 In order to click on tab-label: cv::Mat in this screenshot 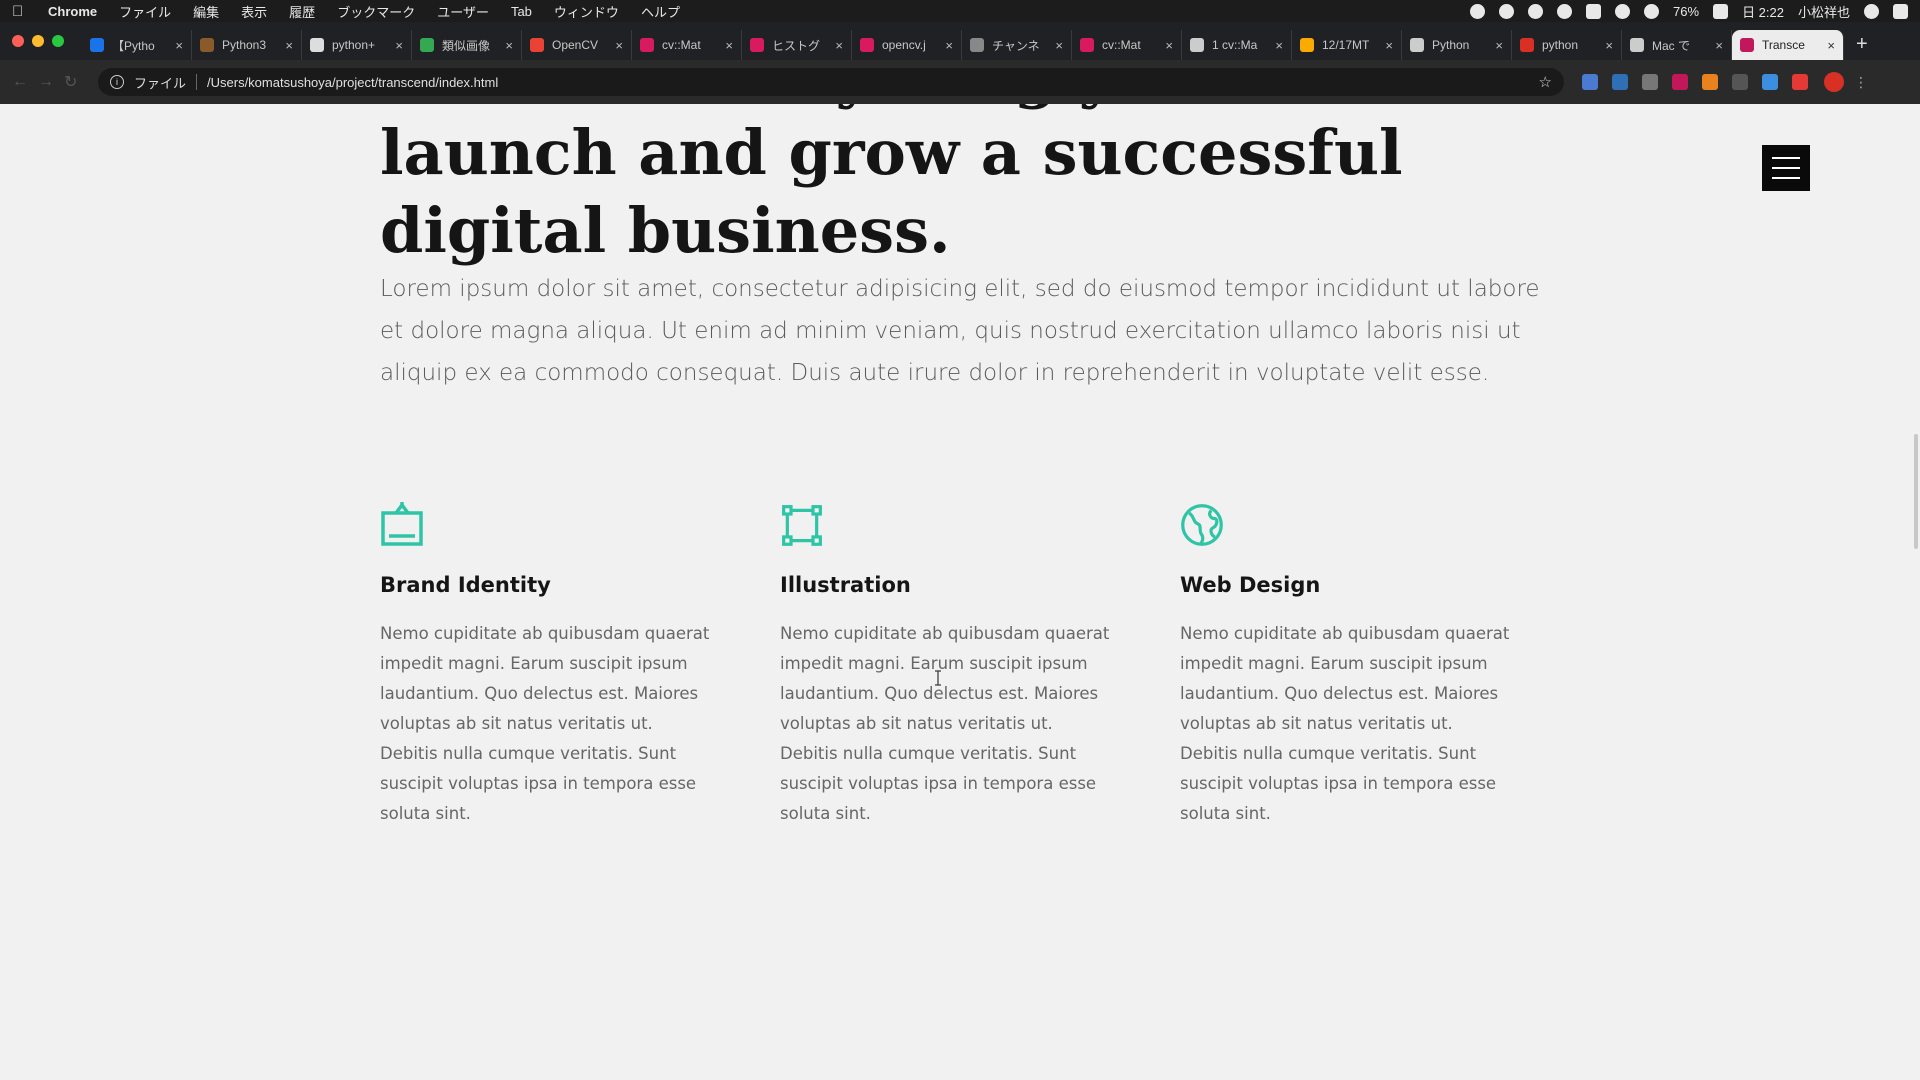, I will do `click(681, 45)`.